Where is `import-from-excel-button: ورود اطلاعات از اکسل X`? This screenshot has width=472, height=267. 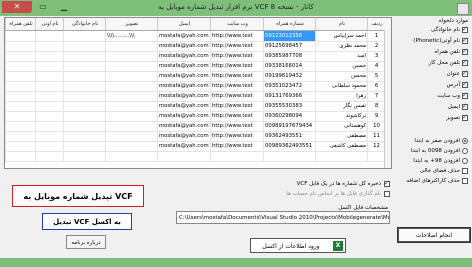 import-from-excel-button: ورود اطلاعات از اکسل X is located at coordinates (298, 245).